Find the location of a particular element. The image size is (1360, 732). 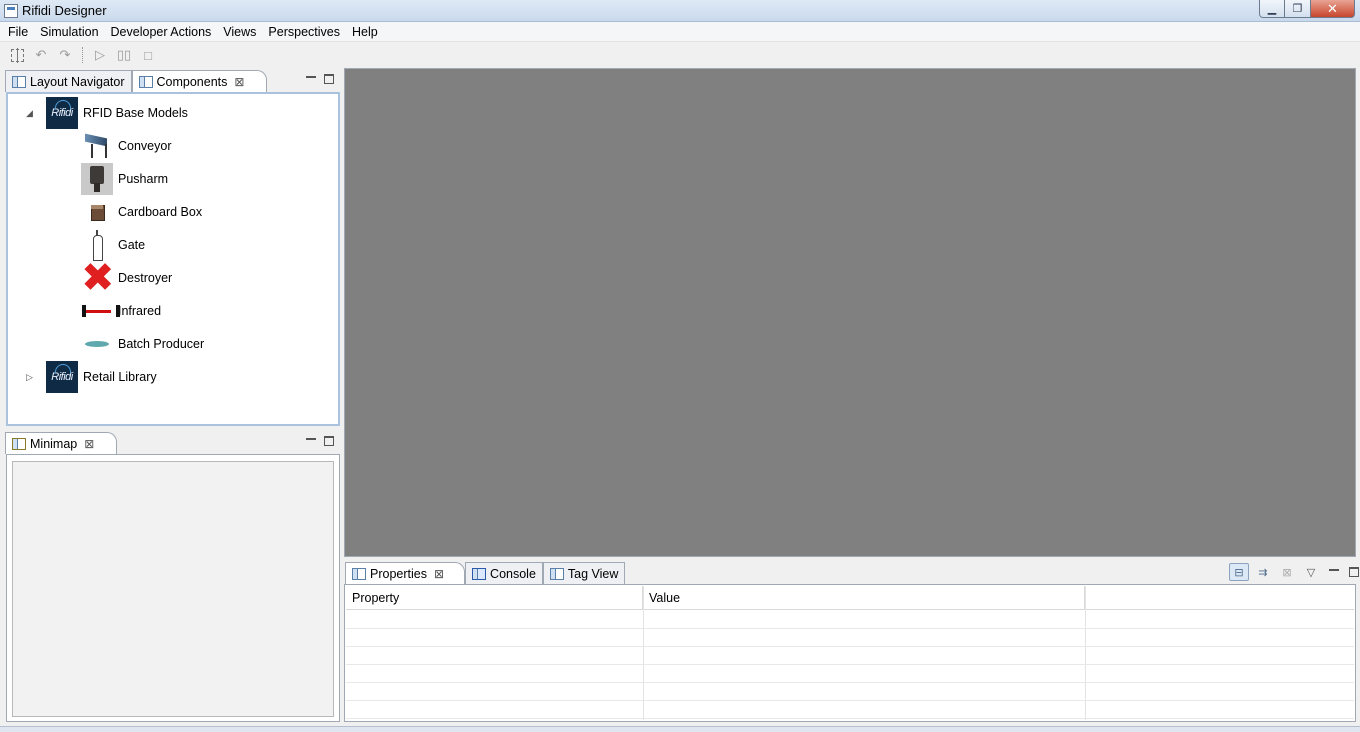

menu-help: Help is located at coordinates (365, 32).